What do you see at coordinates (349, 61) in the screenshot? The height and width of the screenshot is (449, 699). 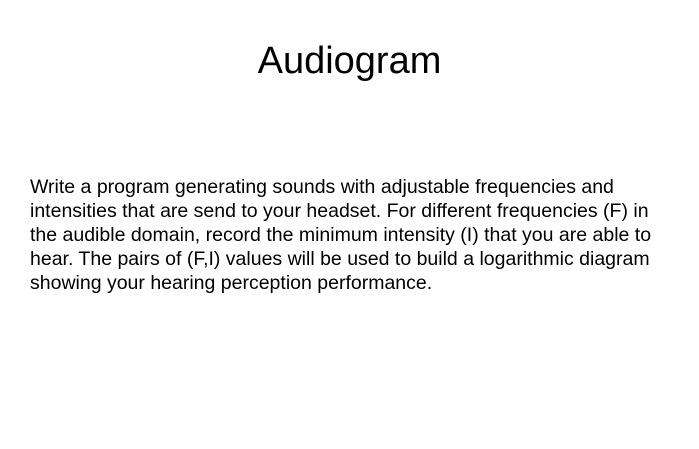 I see `slide-title: Audiogram` at bounding box center [349, 61].